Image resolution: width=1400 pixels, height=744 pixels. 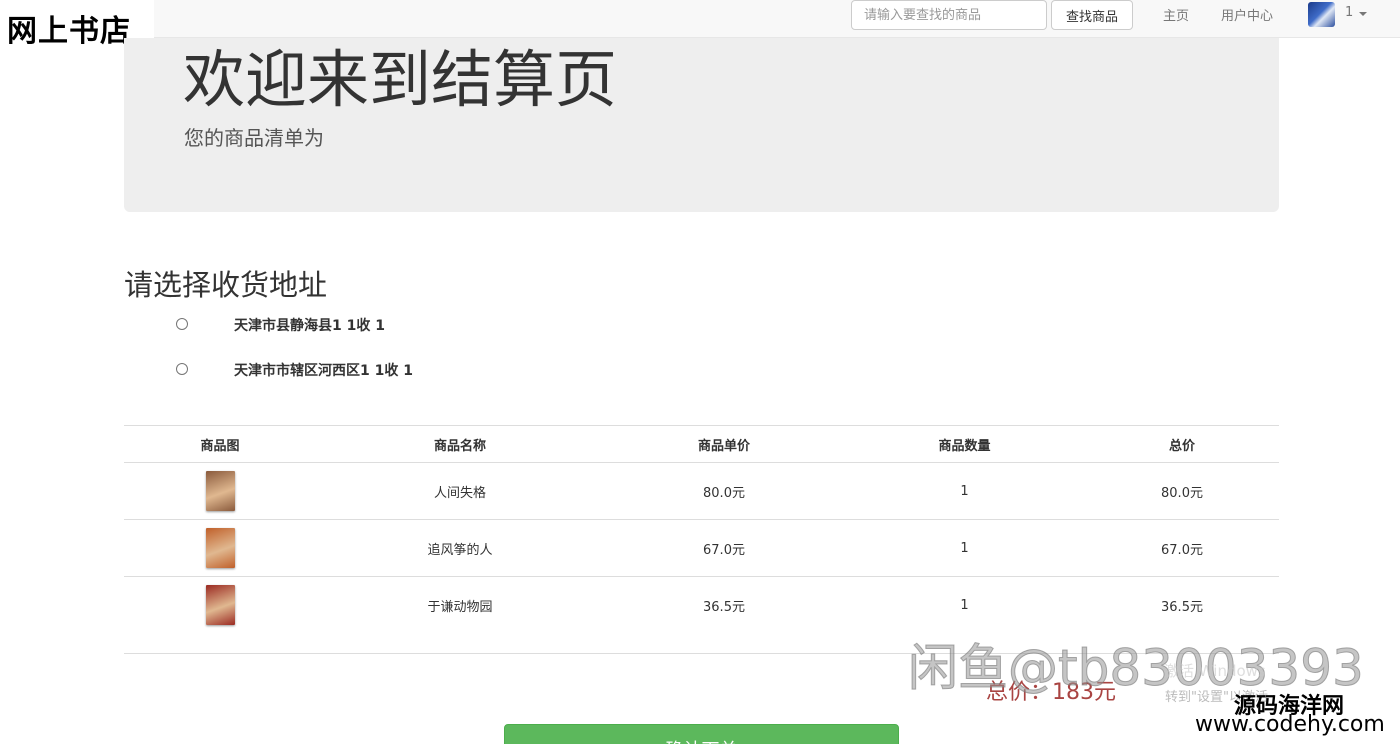 I want to click on chevron-down-icon, so click(x=1363, y=14).